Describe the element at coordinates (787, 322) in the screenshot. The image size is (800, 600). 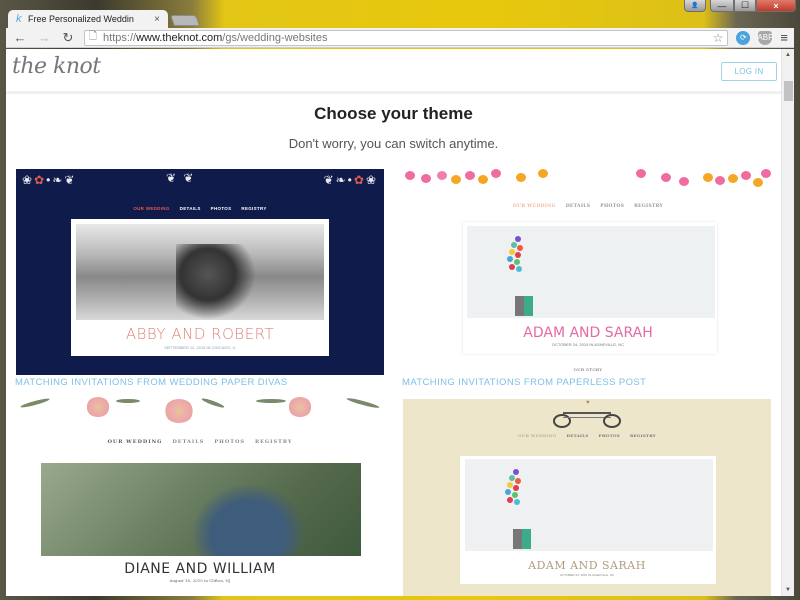
I see `vertical-scrollbar: ▲ ▼` at that location.